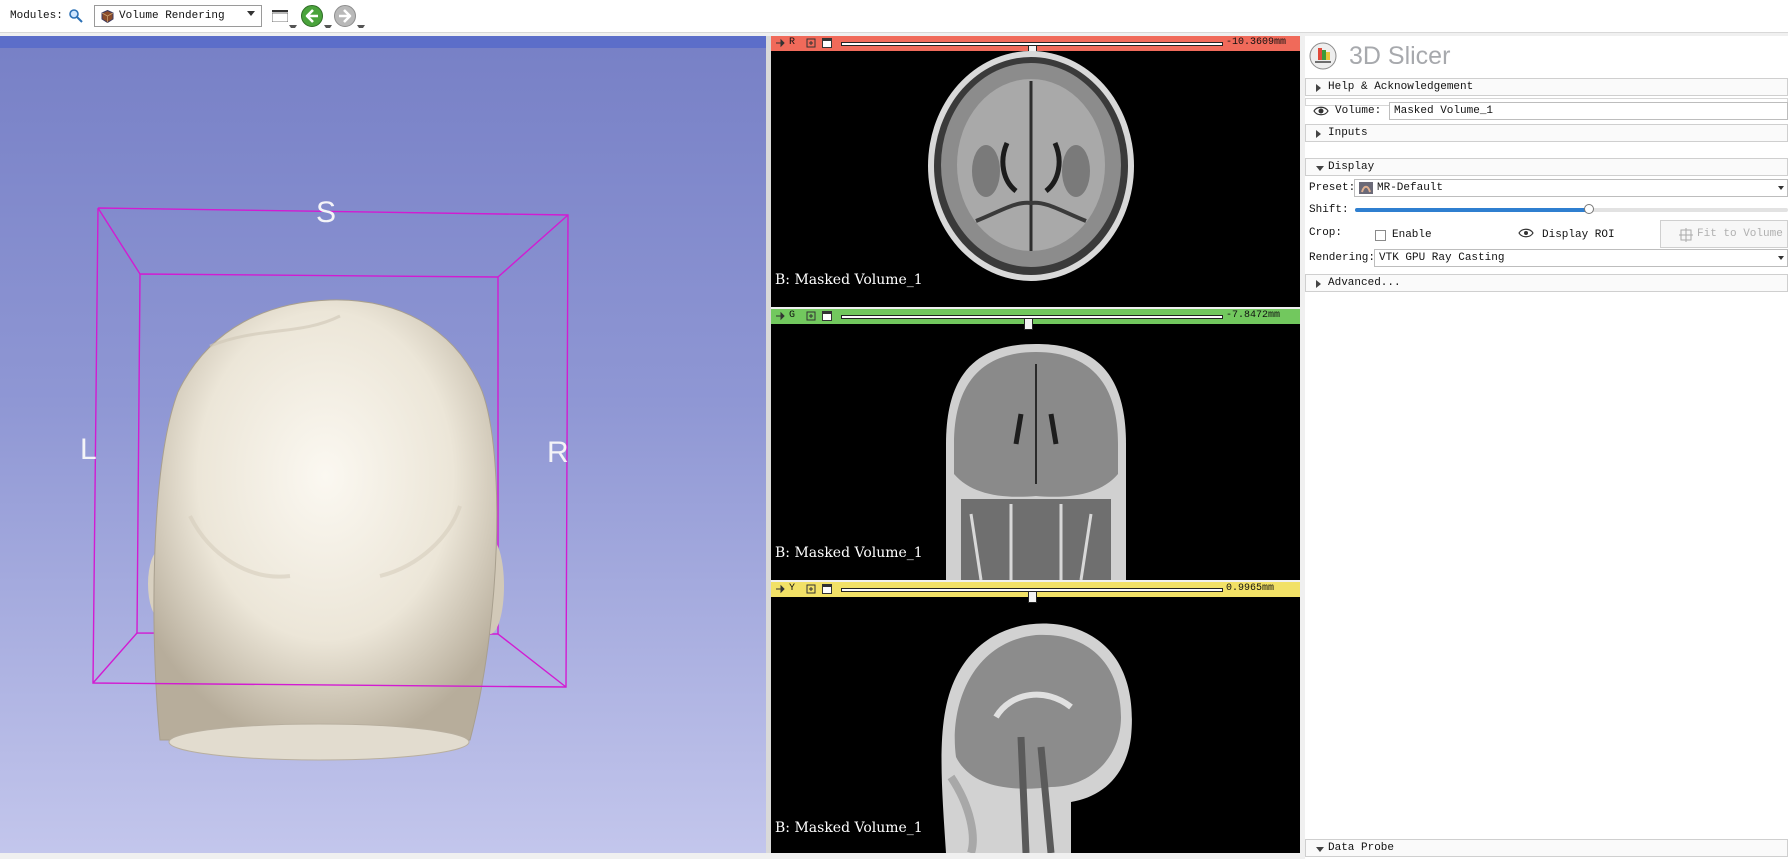 The height and width of the screenshot is (859, 1788). I want to click on help-section-header: Help & Acknowledgement, so click(1546, 87).